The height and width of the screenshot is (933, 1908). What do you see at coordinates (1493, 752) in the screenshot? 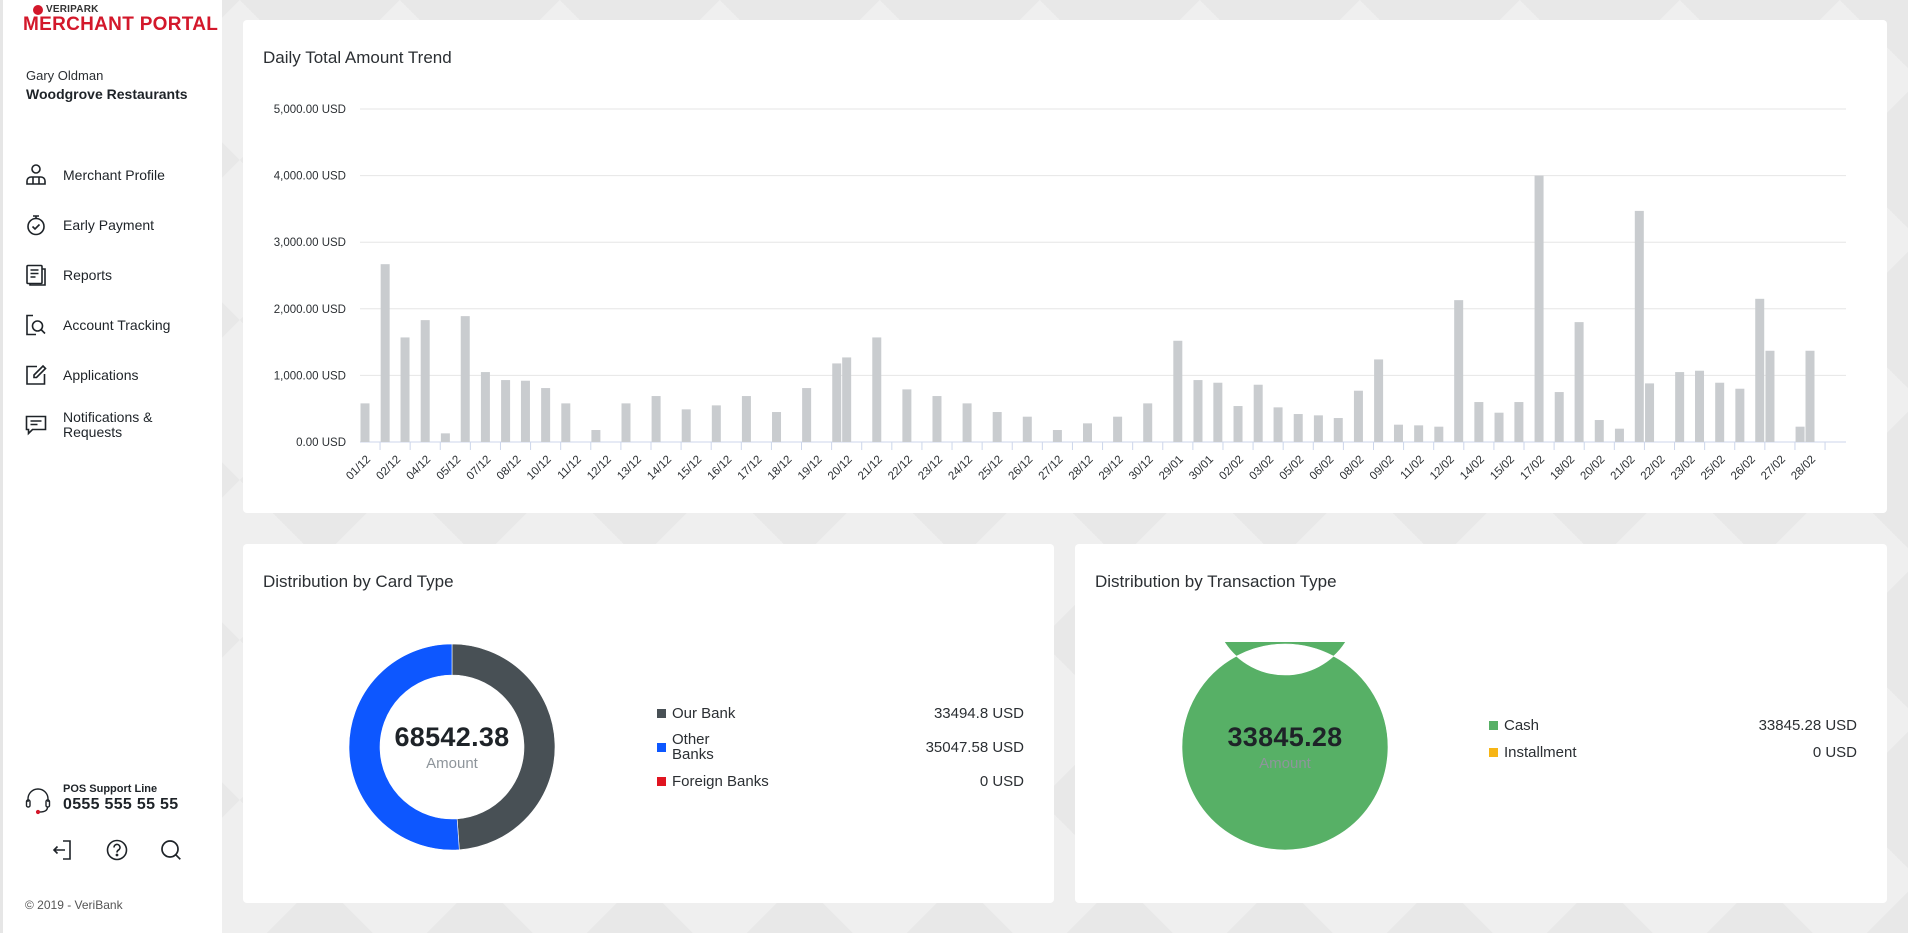
I see `legend-swatch` at bounding box center [1493, 752].